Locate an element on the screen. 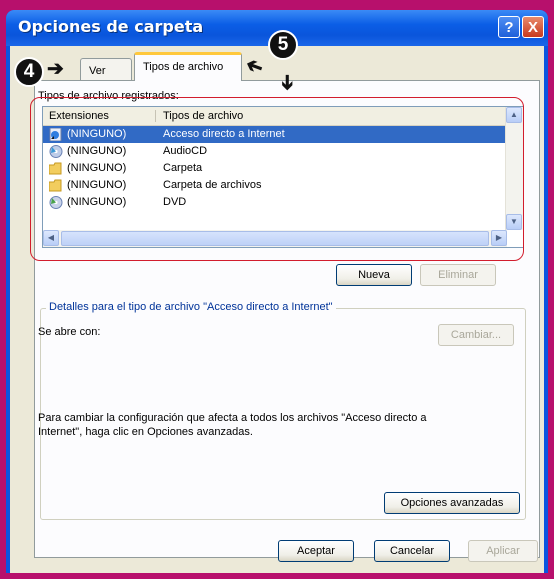 The width and height of the screenshot is (554, 579). callout-step-4: 4 is located at coordinates (29, 72).